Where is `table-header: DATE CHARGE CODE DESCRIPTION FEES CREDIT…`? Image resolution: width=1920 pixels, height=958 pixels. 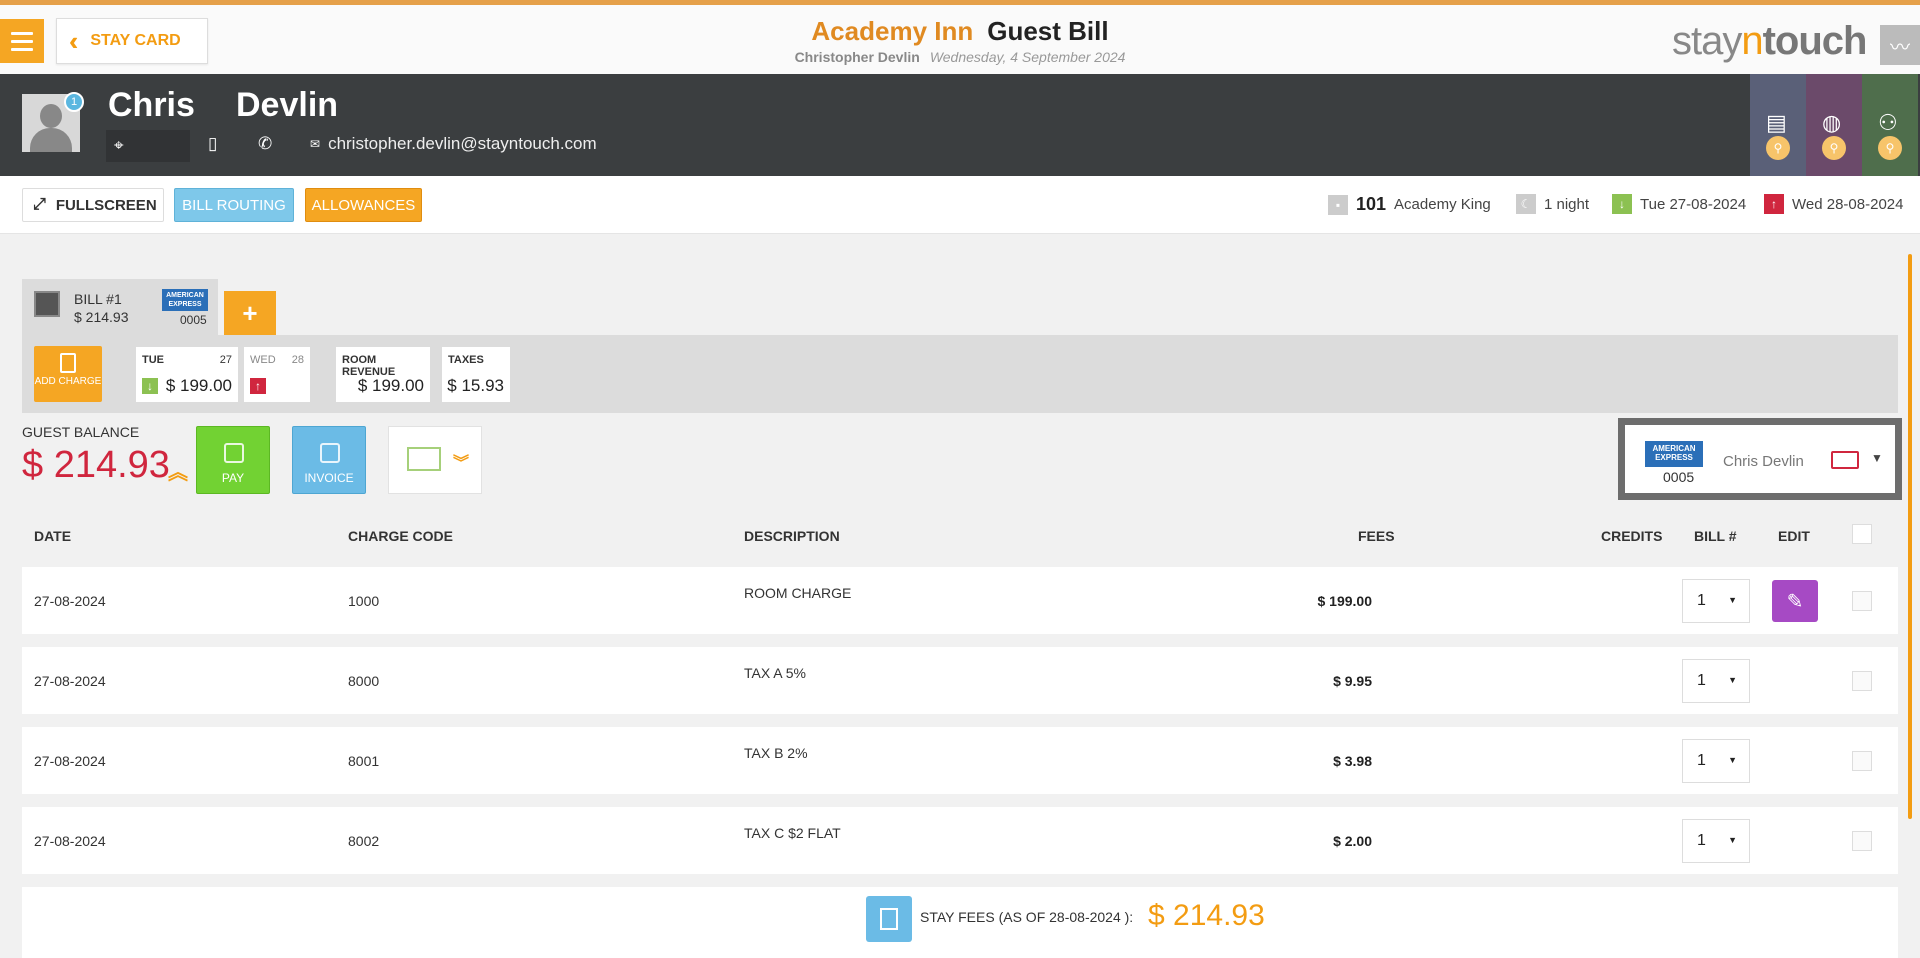 table-header: DATE CHARGE CODE DESCRIPTION FEES CREDIT… is located at coordinates (960, 536).